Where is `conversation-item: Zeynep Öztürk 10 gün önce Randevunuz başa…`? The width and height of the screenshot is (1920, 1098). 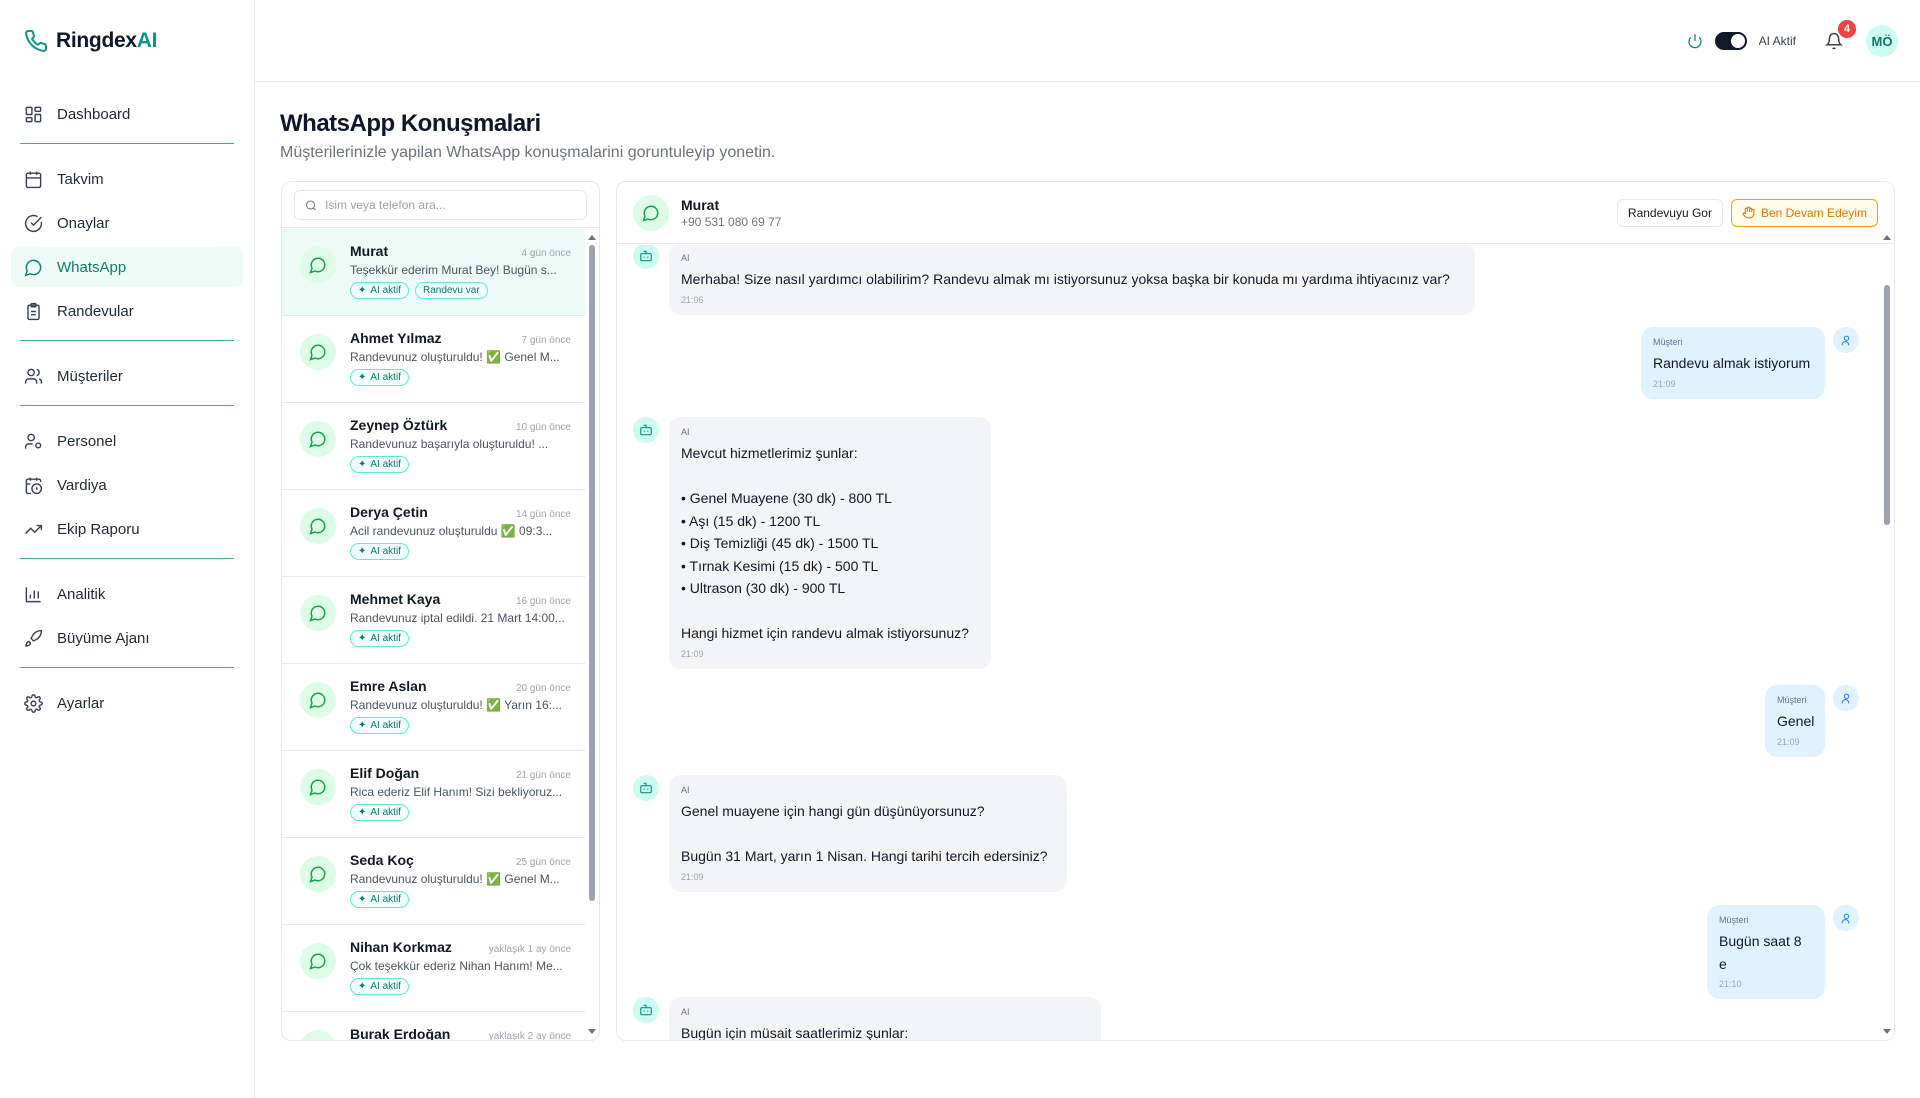
conversation-item: Zeynep Öztürk 10 gün önce Randevunuz başa… is located at coordinates (433, 446).